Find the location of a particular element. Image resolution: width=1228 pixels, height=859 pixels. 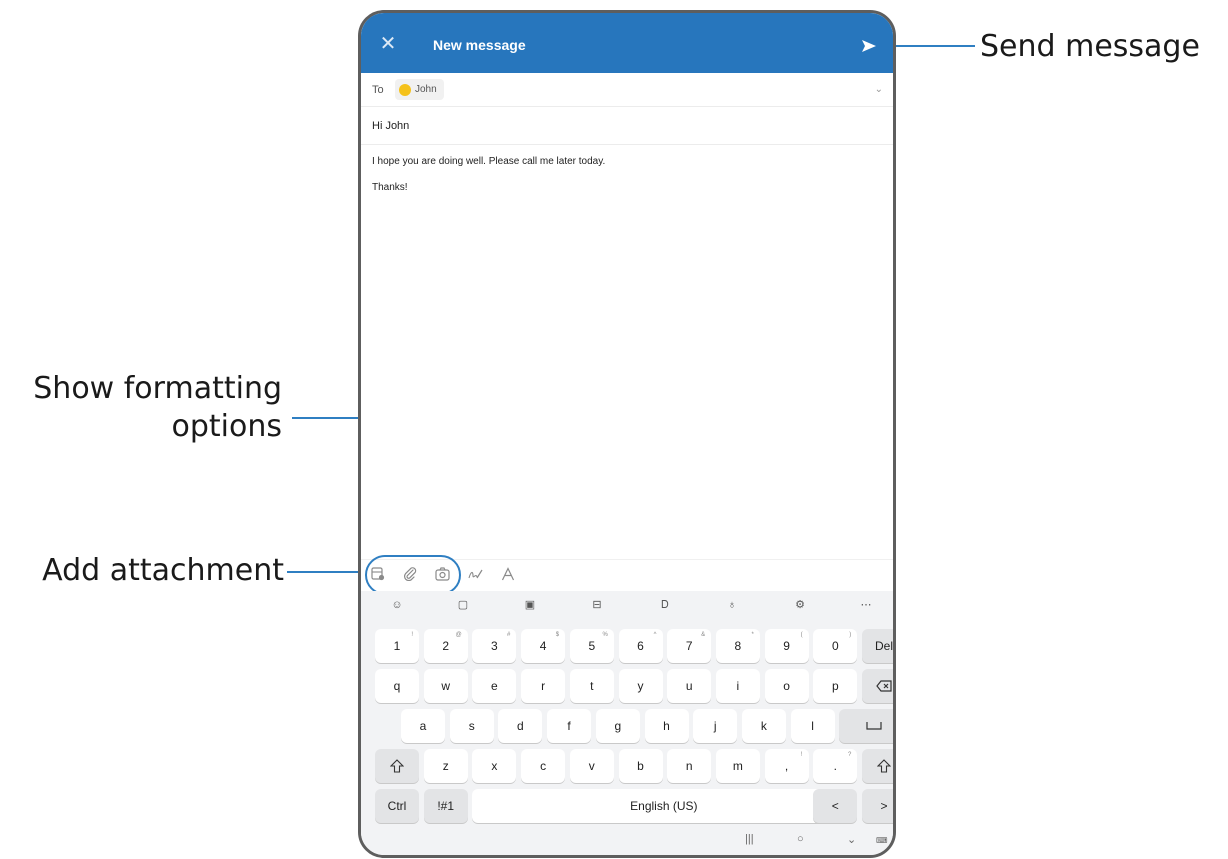

key-secondary-label: ( is located at coordinates (801, 635).